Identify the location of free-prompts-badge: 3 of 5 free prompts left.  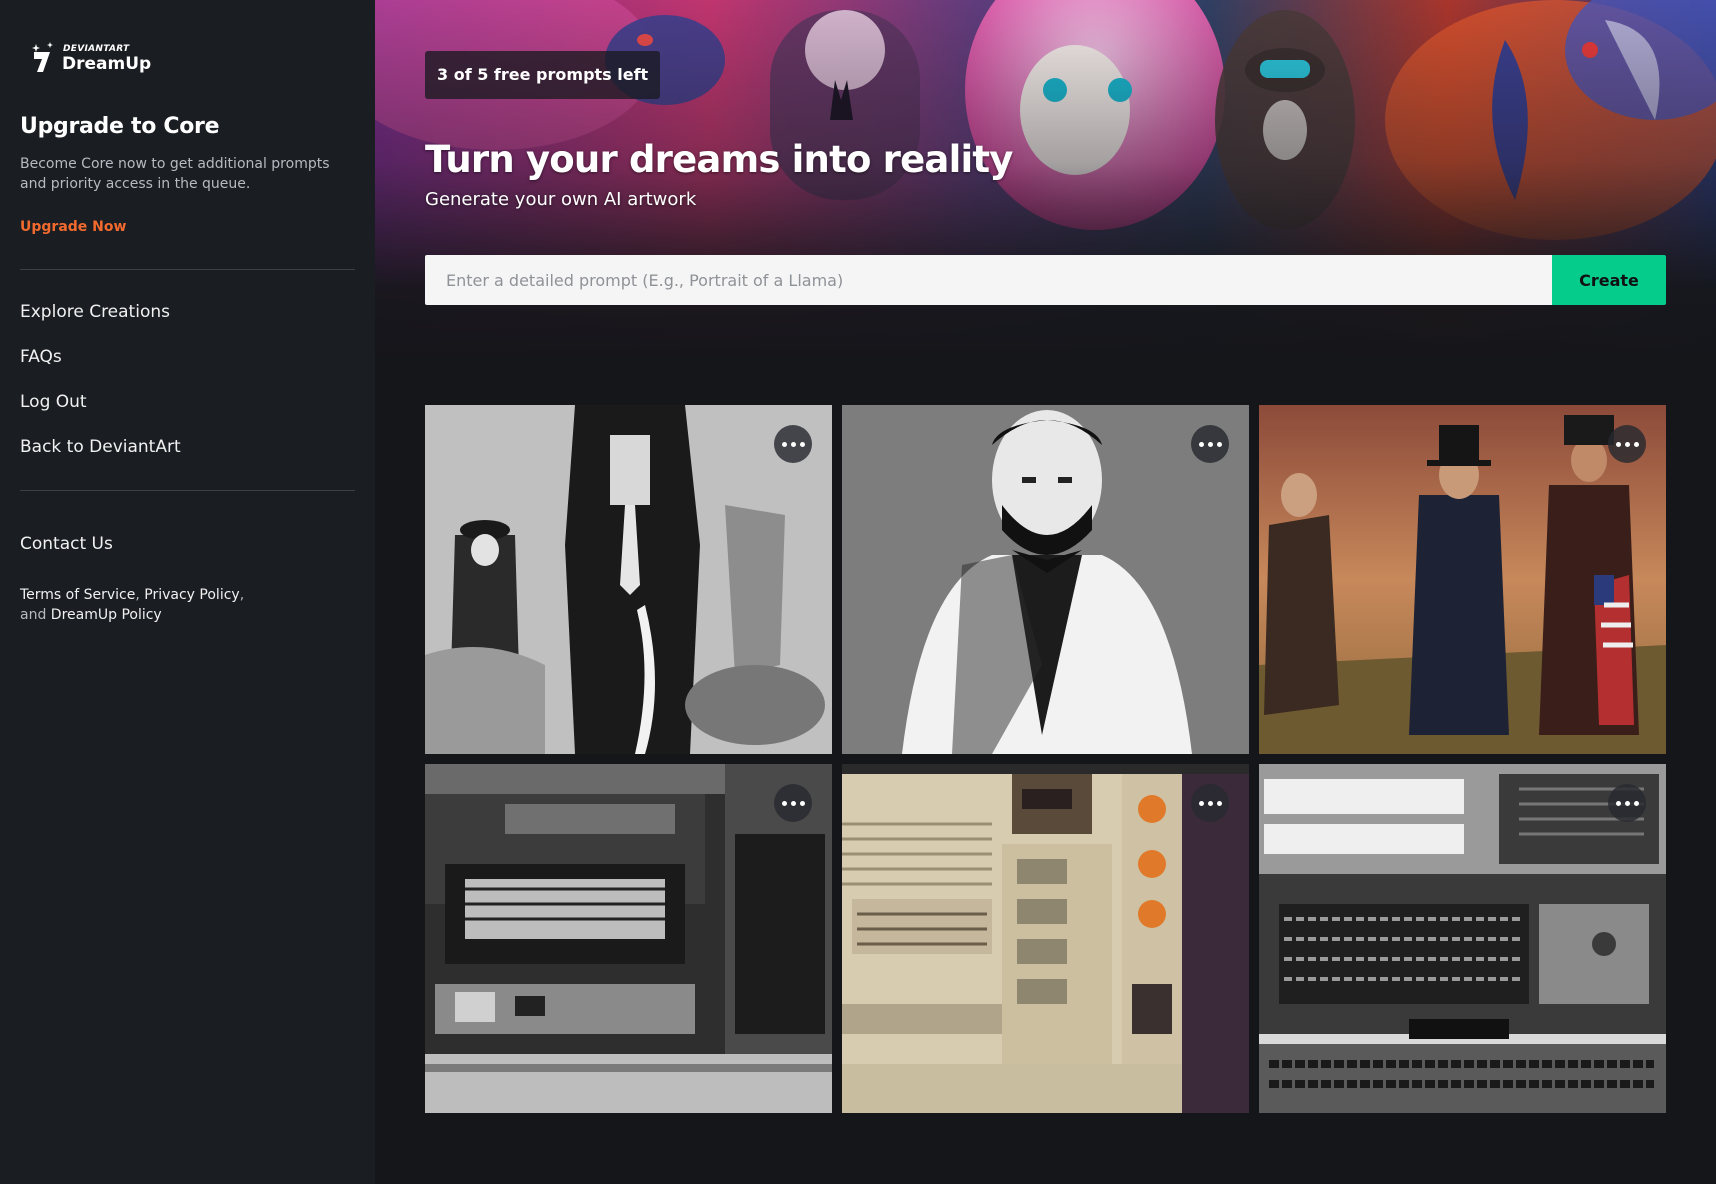
(543, 75).